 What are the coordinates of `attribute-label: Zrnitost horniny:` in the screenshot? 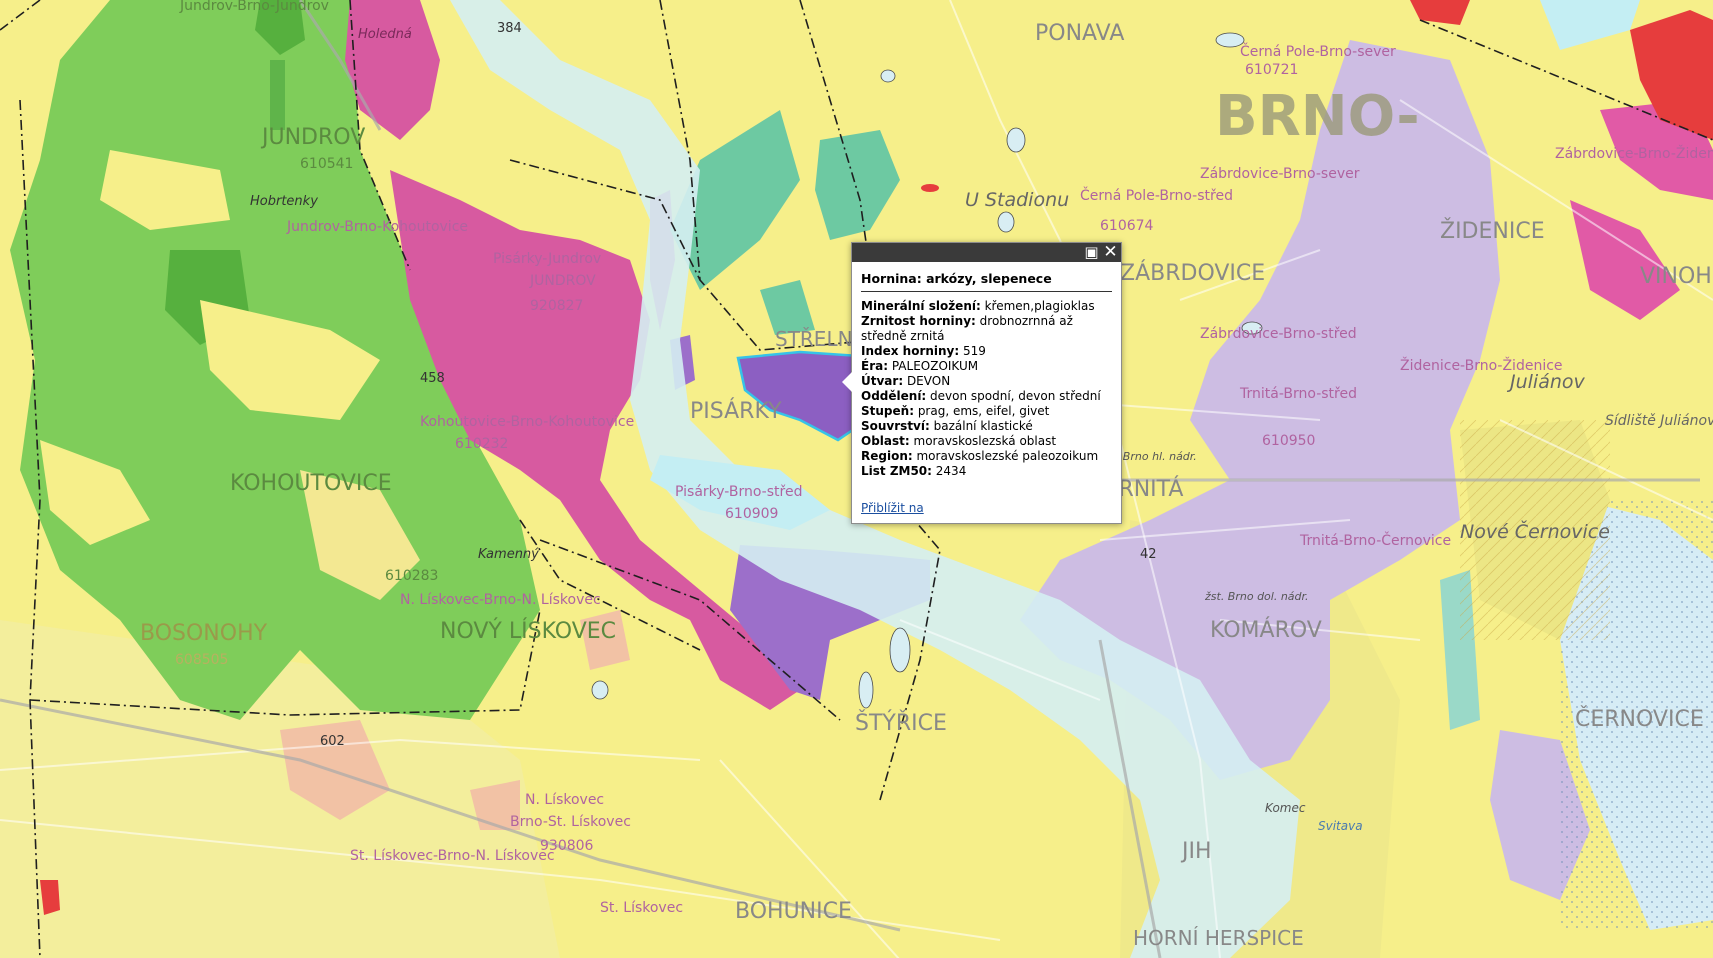 It's located at (918, 321).